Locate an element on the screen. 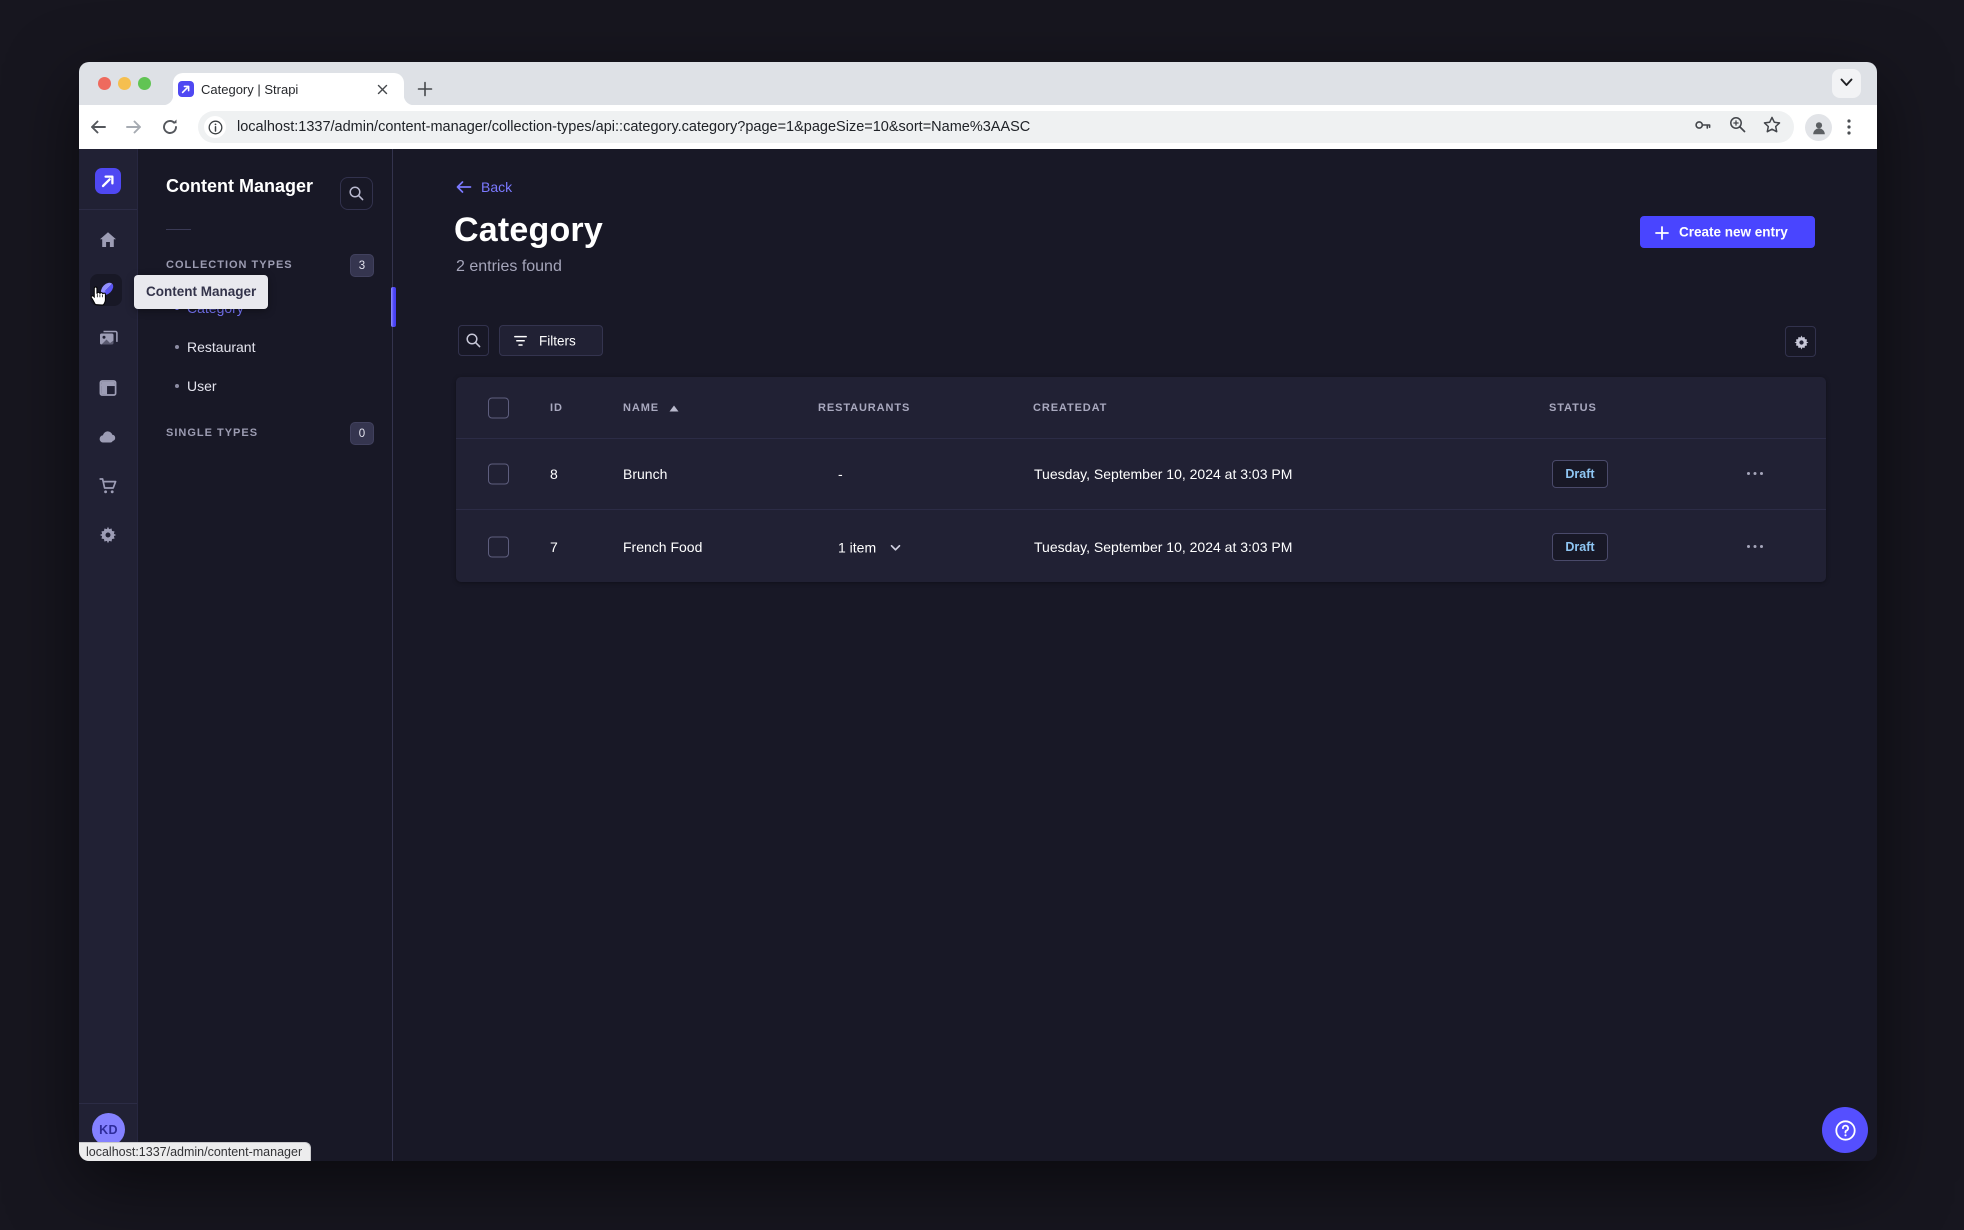  subnav-item-user: User is located at coordinates (265, 386).